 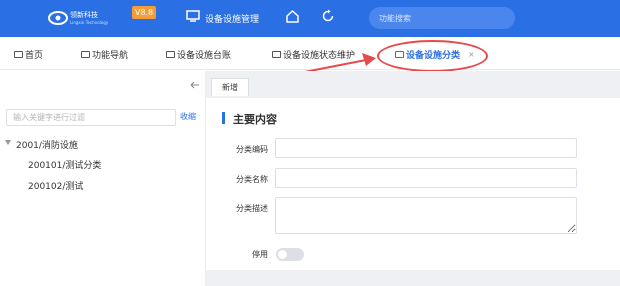 What do you see at coordinates (328, 16) in the screenshot?
I see `refresh-icon` at bounding box center [328, 16].